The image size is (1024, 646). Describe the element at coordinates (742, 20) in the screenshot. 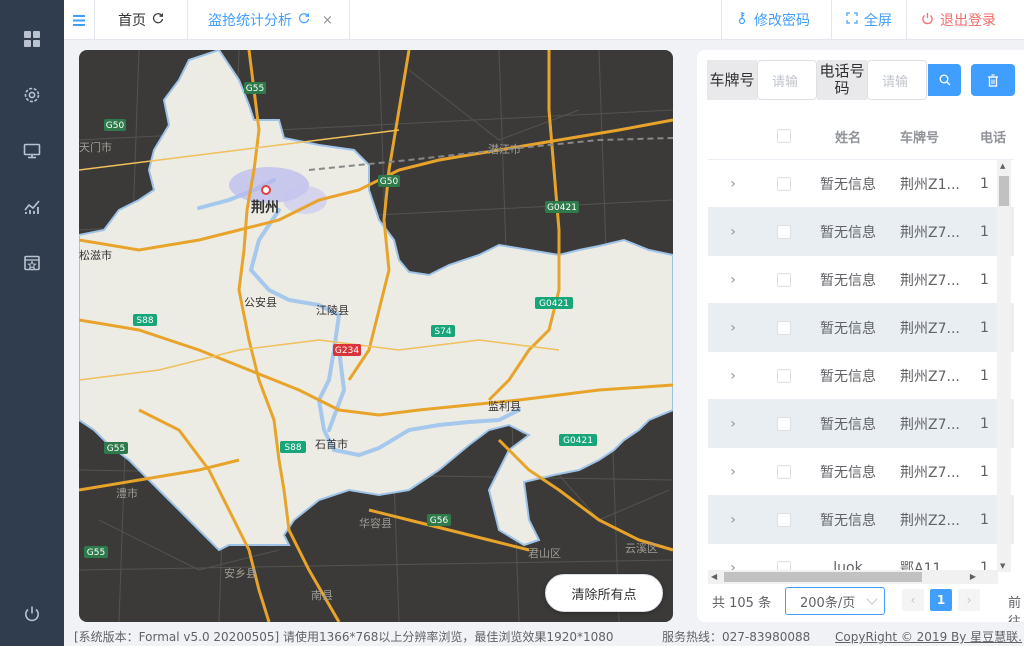

I see `key-icon` at that location.